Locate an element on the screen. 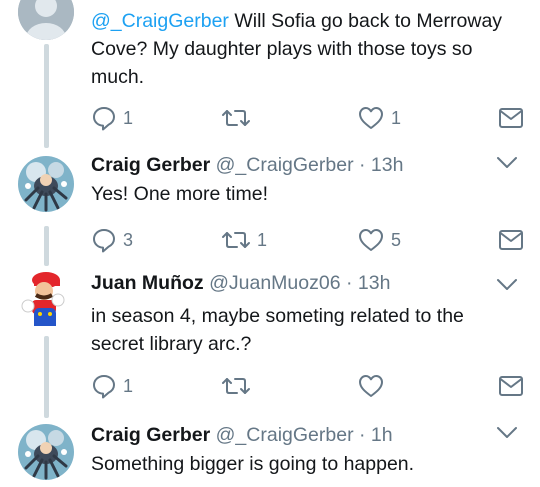 The height and width of the screenshot is (487, 540). retweet-button: 1 is located at coordinates (244, 240).